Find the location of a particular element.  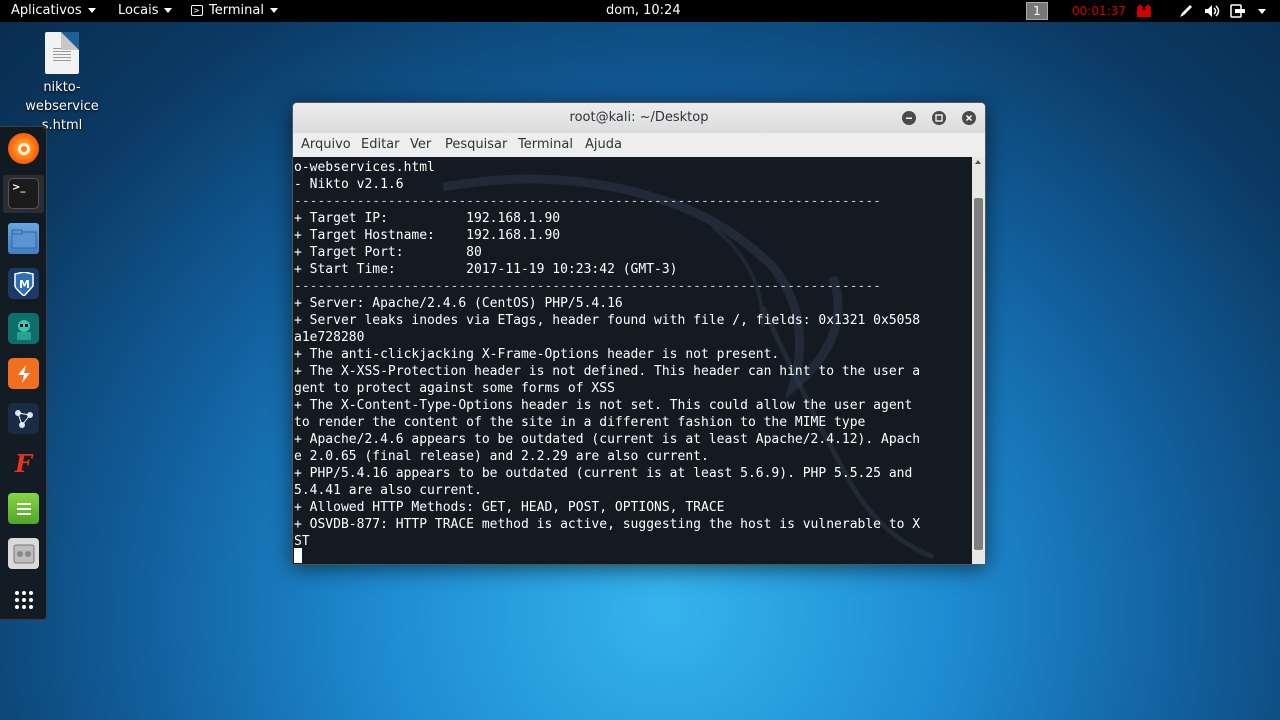

armitage-icon is located at coordinates (23, 328).